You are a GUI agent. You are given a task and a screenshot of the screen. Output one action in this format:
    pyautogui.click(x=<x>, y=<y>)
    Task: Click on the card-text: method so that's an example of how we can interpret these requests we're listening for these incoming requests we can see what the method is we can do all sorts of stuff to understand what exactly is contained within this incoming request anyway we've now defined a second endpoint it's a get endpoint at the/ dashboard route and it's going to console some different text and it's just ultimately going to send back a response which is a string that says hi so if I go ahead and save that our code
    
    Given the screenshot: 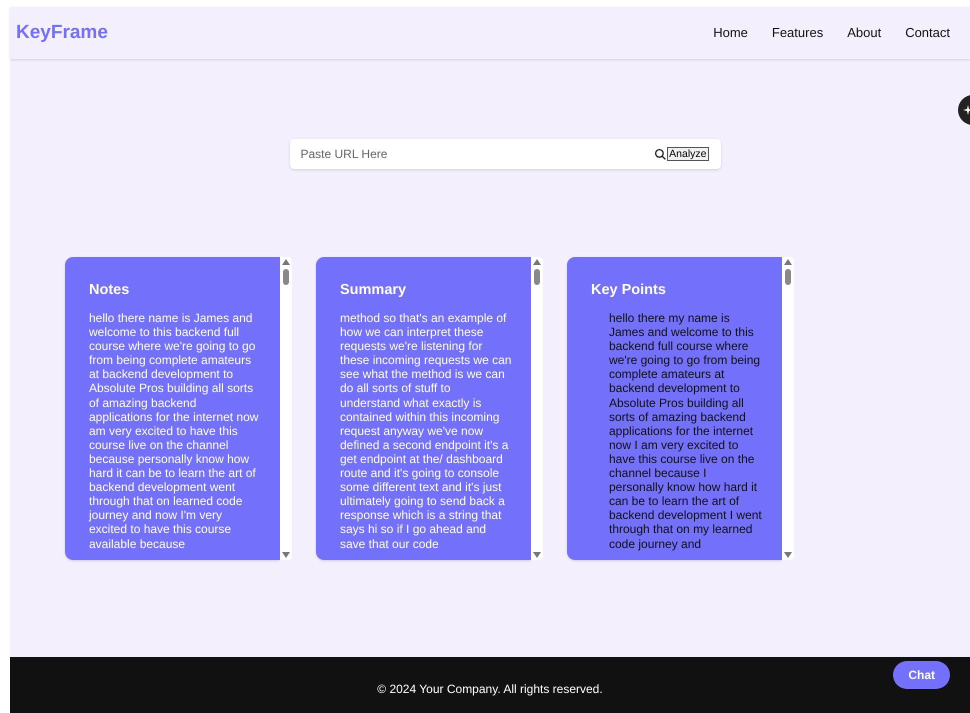 What is the action you would take?
    pyautogui.click(x=426, y=431)
    